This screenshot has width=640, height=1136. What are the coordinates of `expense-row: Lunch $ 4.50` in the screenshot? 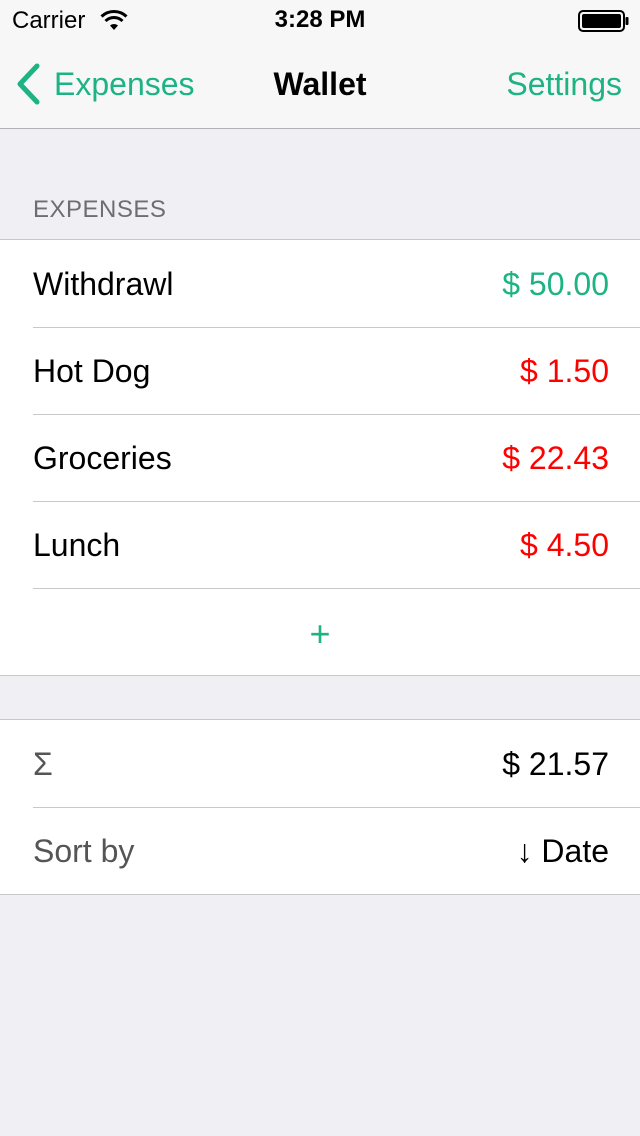 It's located at (320, 544).